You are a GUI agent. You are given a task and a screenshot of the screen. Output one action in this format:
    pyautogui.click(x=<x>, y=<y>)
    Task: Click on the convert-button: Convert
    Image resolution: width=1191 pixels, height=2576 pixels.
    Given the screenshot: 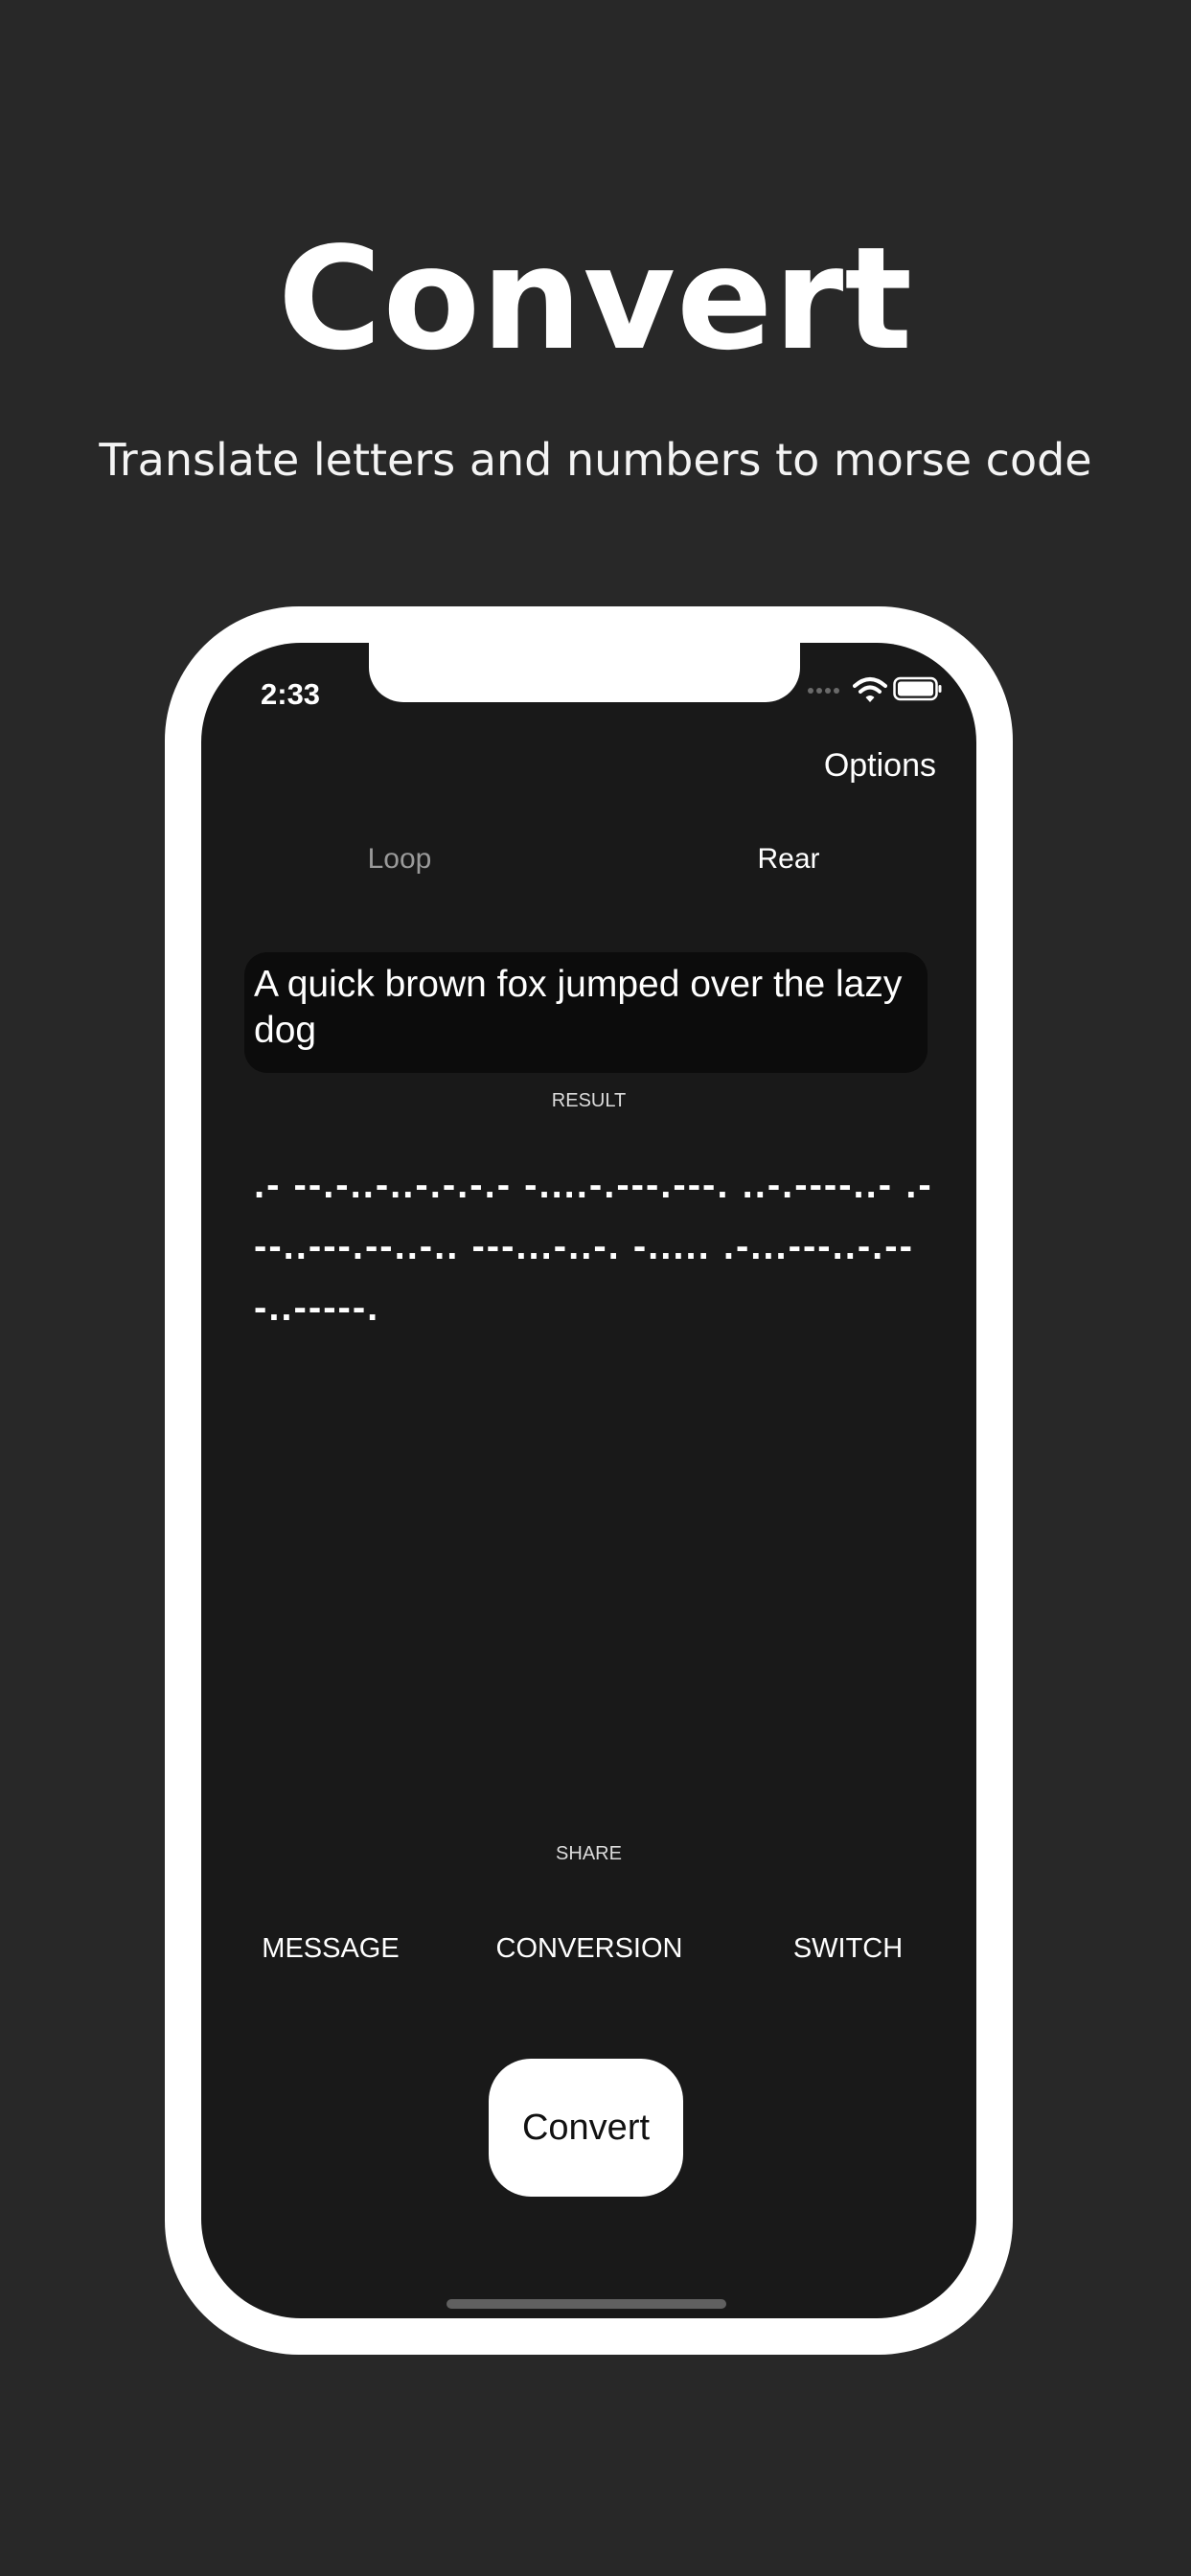 What is the action you would take?
    pyautogui.click(x=586, y=2128)
    